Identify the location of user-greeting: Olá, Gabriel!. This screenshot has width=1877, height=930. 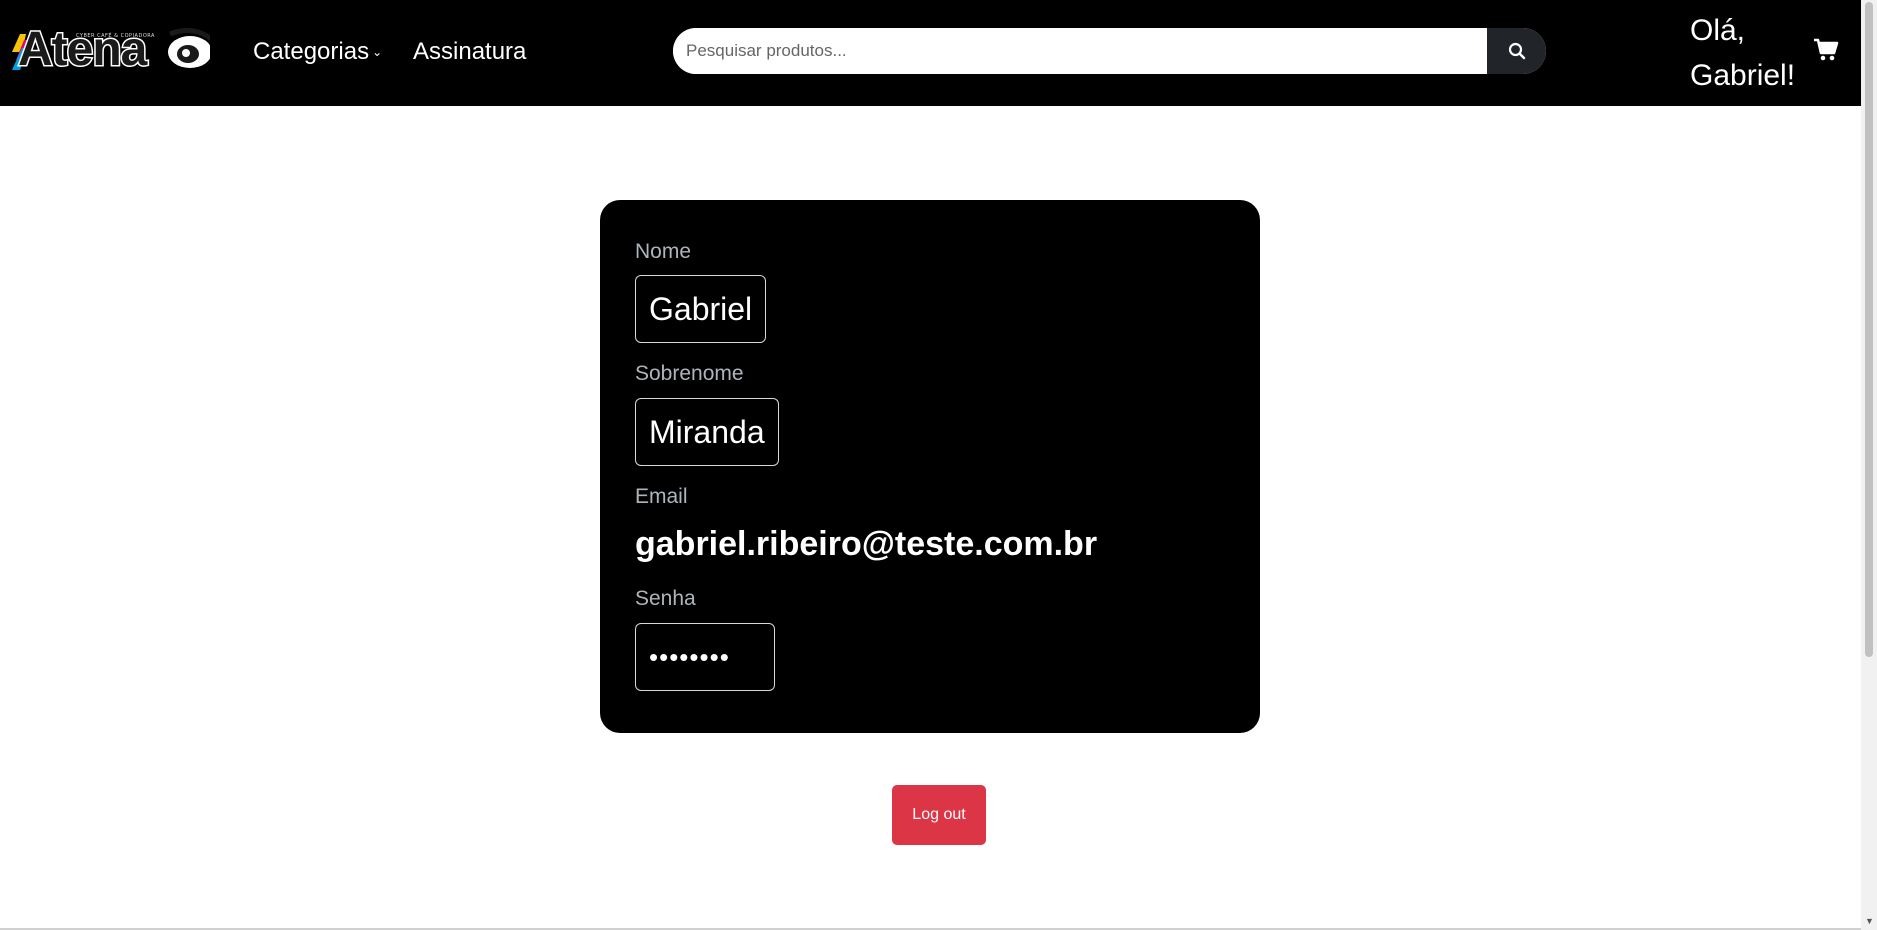
(1750, 53).